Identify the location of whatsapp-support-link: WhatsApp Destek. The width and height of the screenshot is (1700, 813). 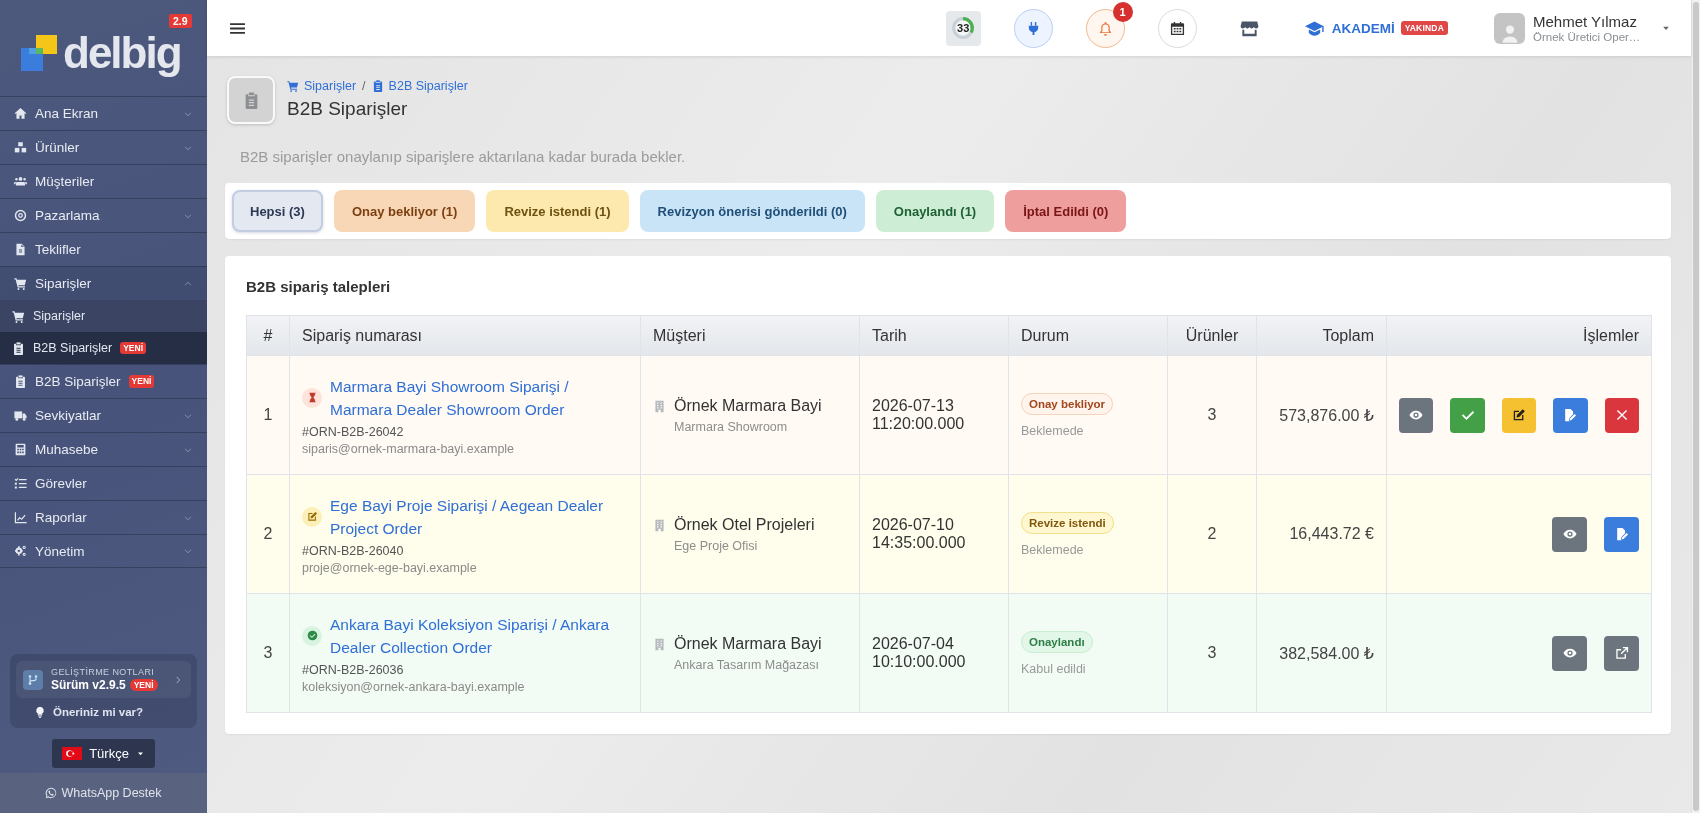
(103, 793).